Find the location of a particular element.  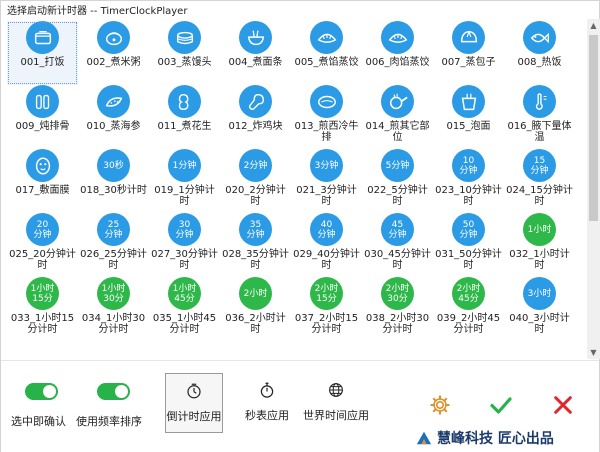

timer-tile: 003_蒸馒头 is located at coordinates (184, 53).